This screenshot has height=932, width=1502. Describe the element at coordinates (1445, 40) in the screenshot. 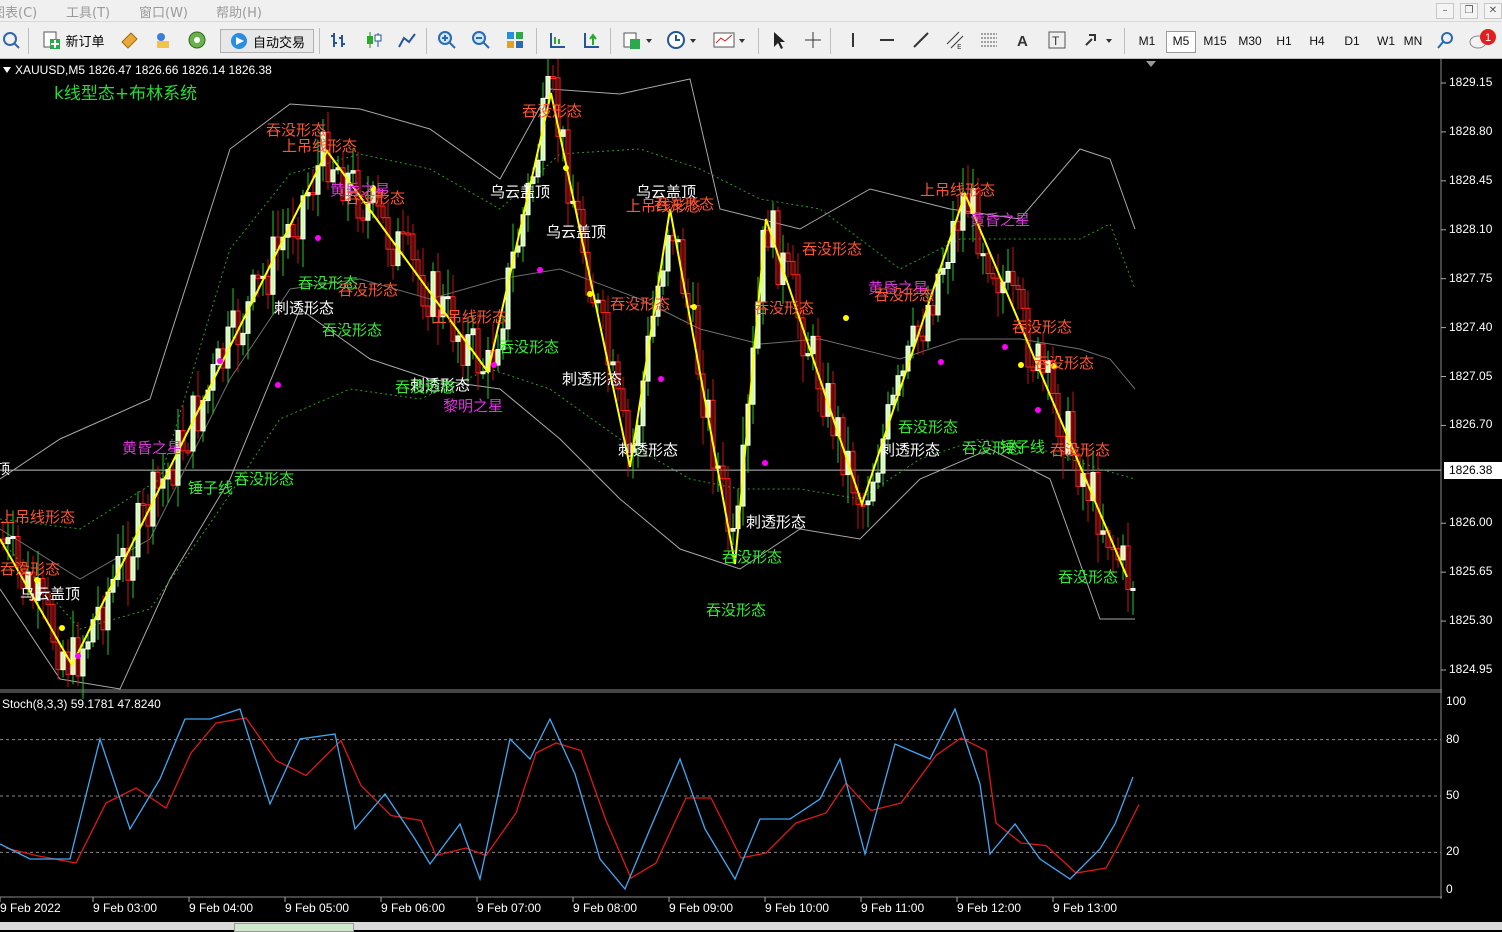

I see `search-icon` at that location.